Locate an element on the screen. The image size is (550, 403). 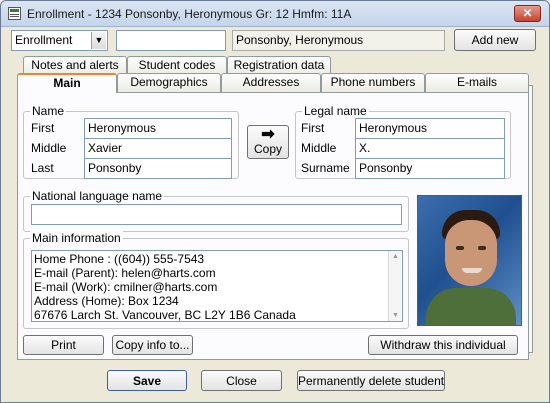
name-group-label: Name is located at coordinates (48, 111).